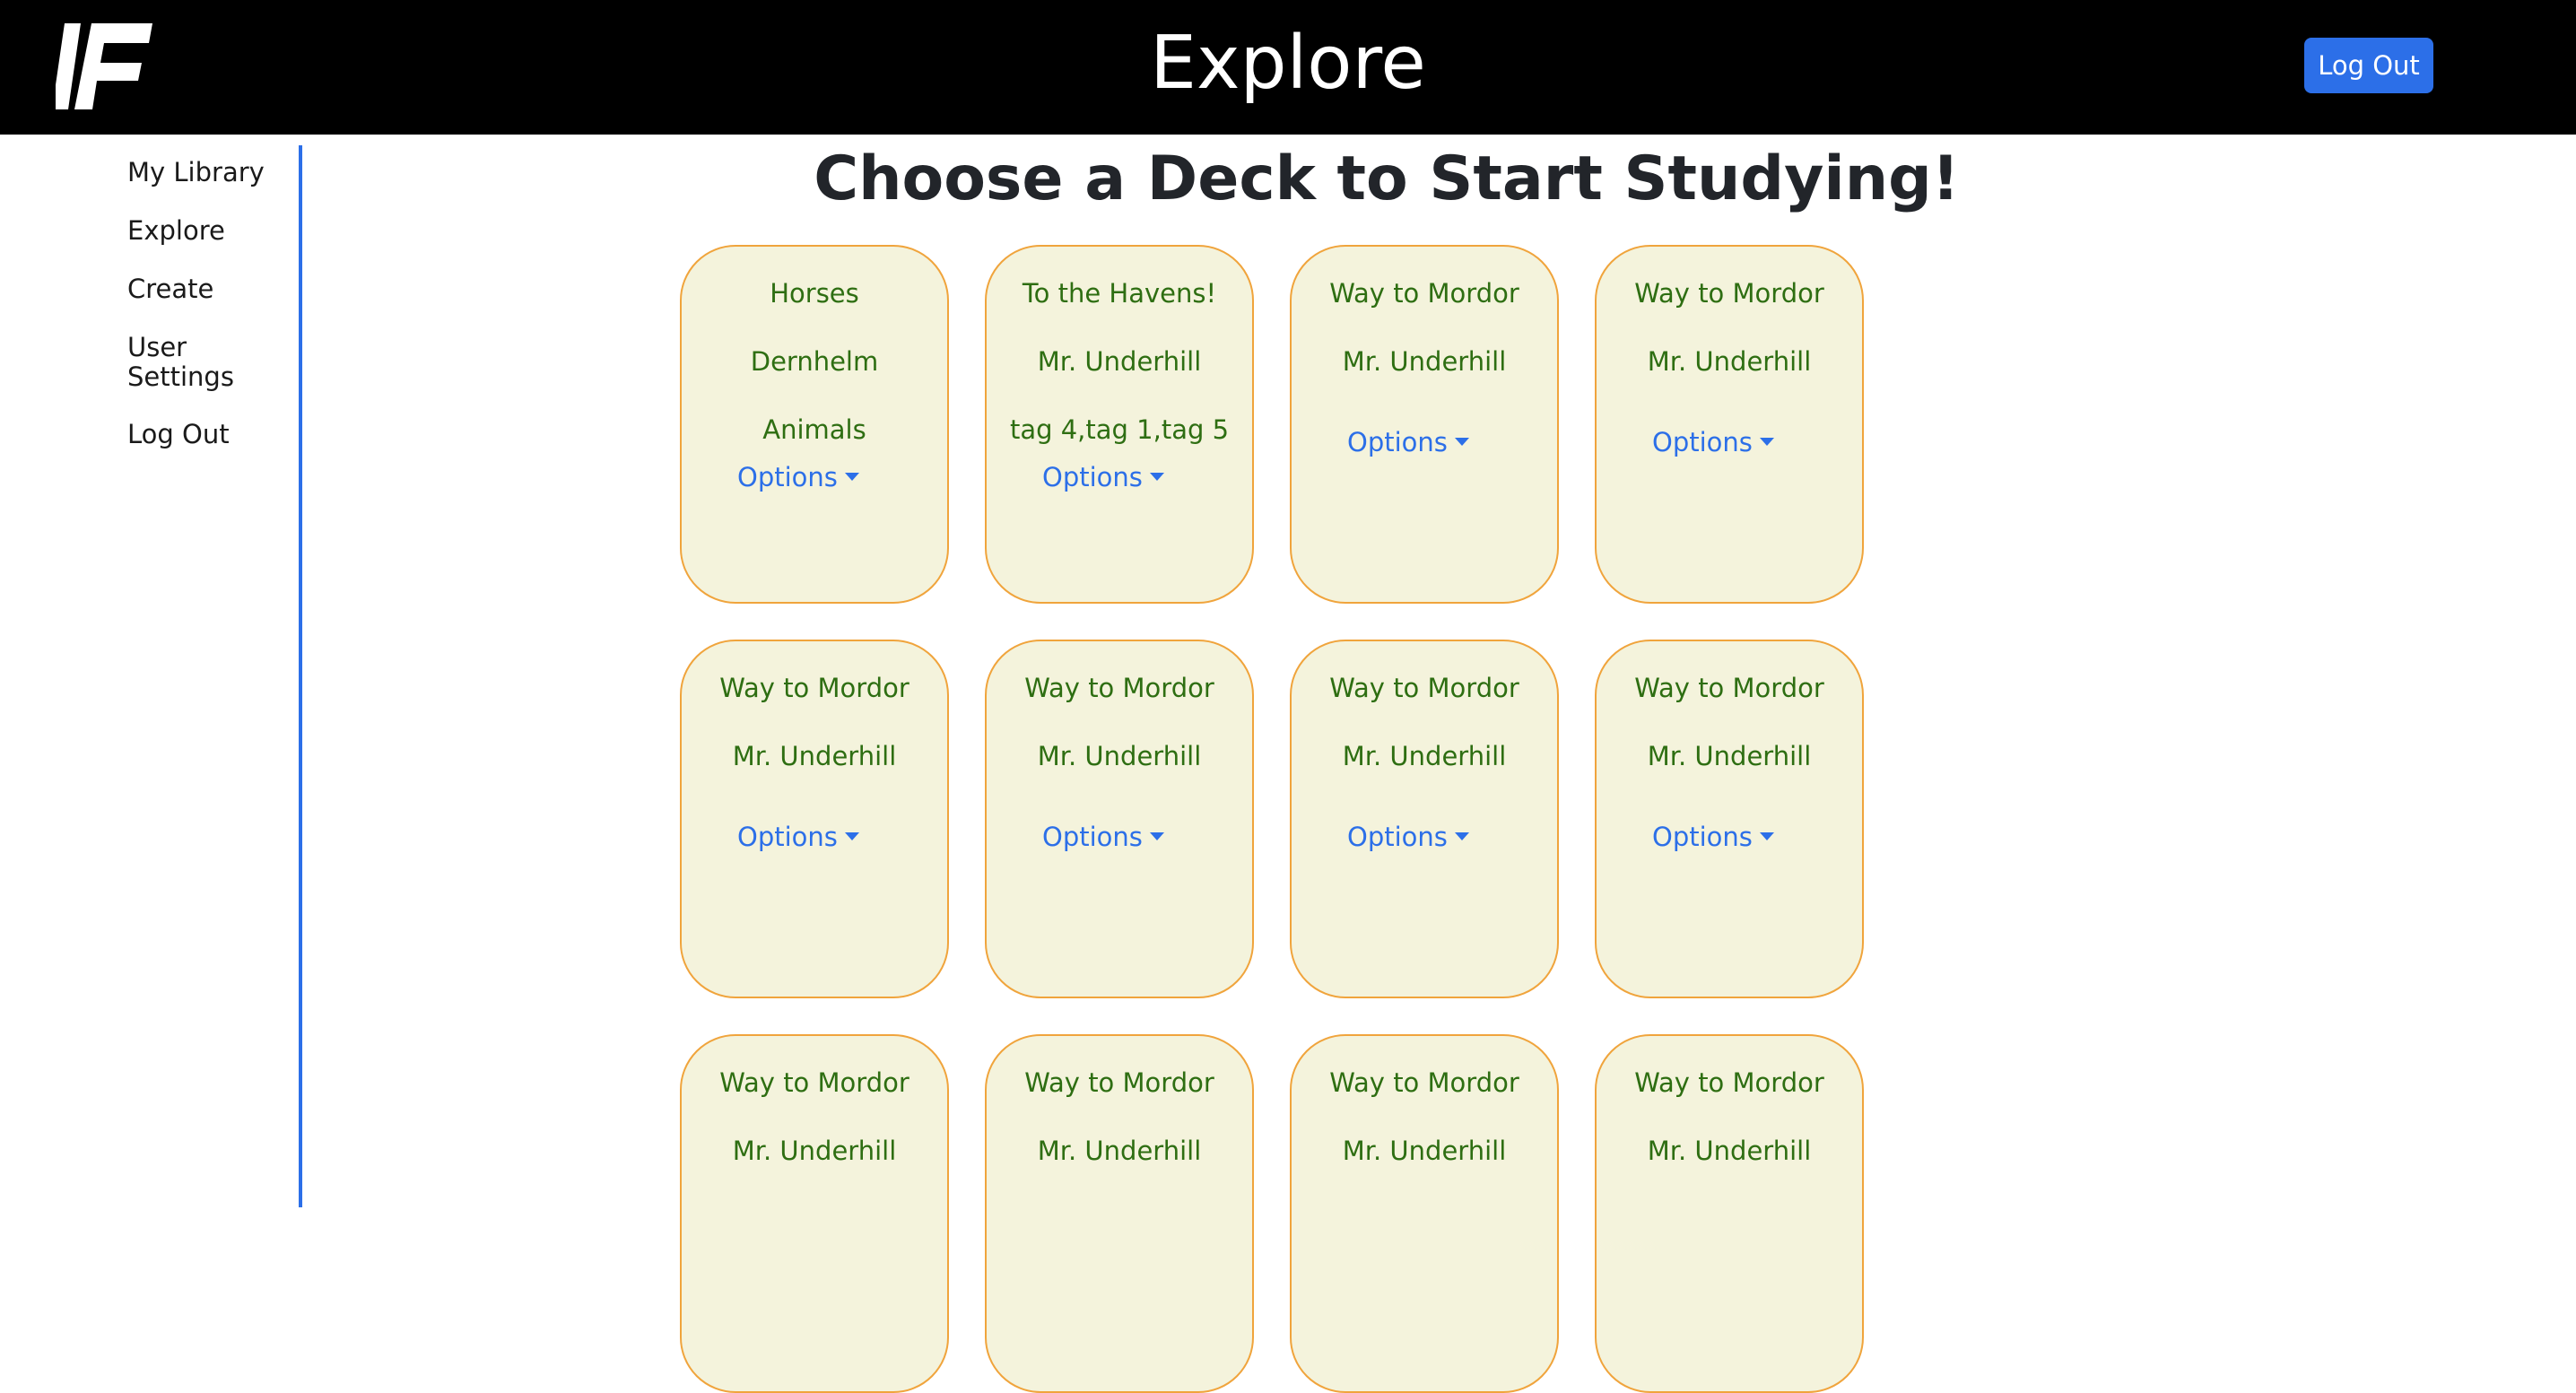 The image size is (2576, 1393). Describe the element at coordinates (1387, 179) in the screenshot. I see `main-heading: Choose a Deck to Start Studying!` at that location.